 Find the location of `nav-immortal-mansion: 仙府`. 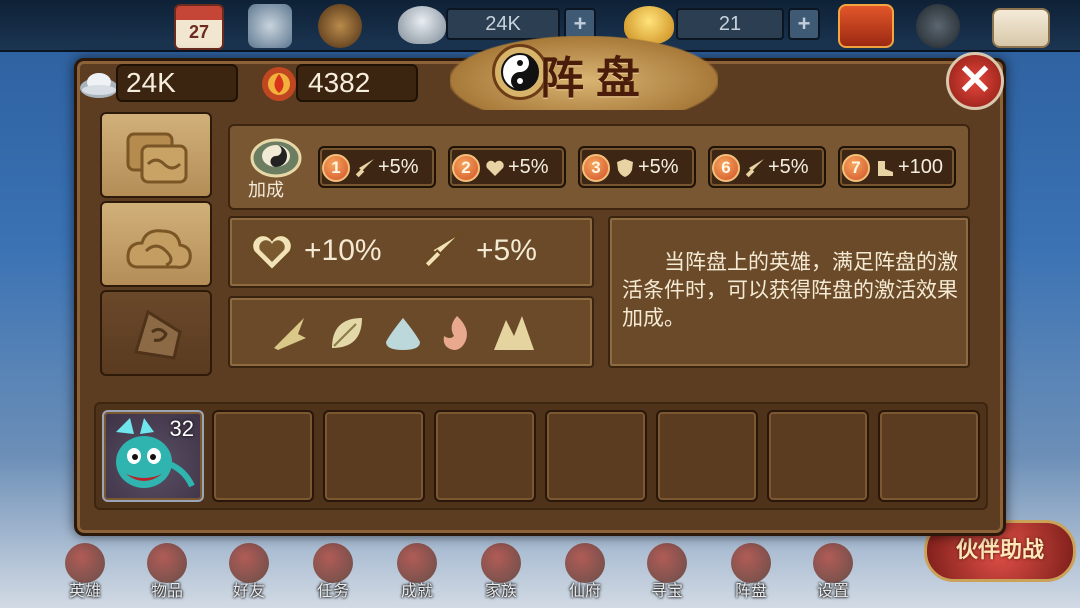

nav-immortal-mansion: 仙府 is located at coordinates (585, 574).